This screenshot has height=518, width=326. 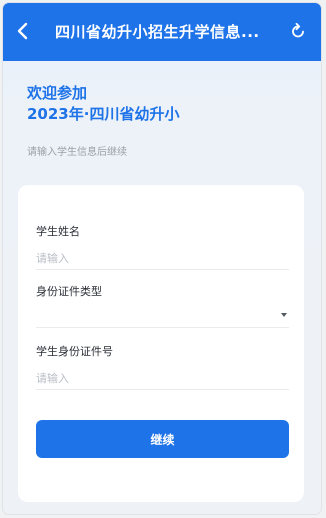 I want to click on refresh-icon, so click(x=298, y=30).